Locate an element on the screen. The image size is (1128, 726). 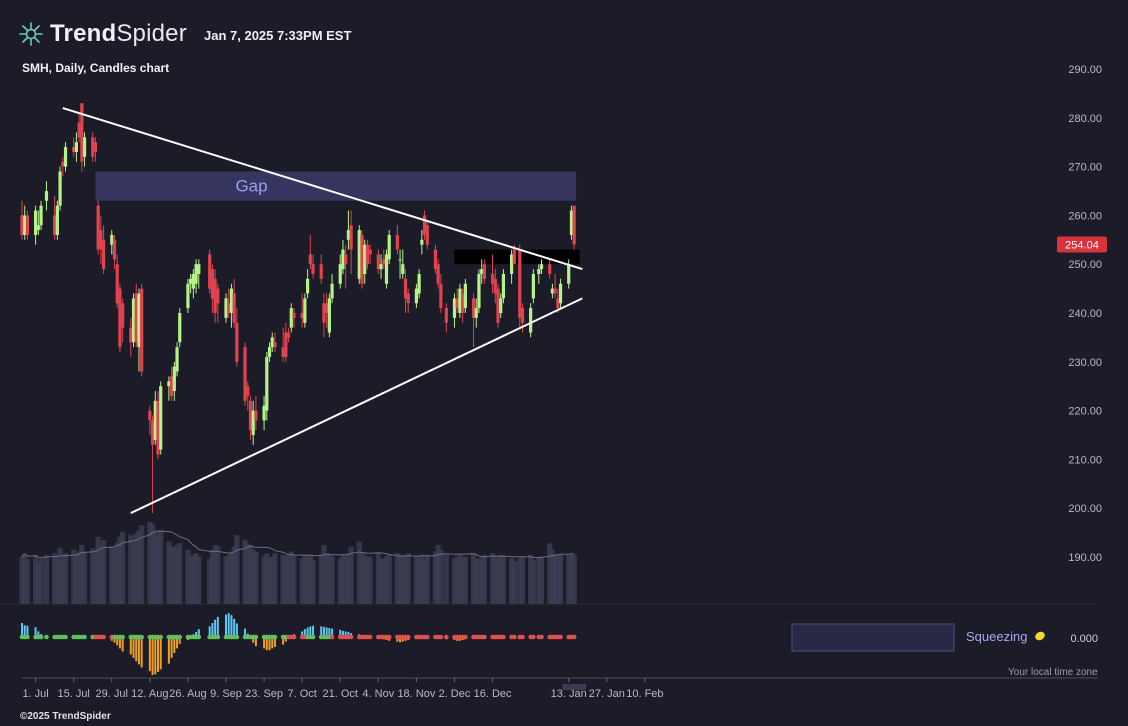
x-tick-label: 26. Aug is located at coordinates (187, 694).